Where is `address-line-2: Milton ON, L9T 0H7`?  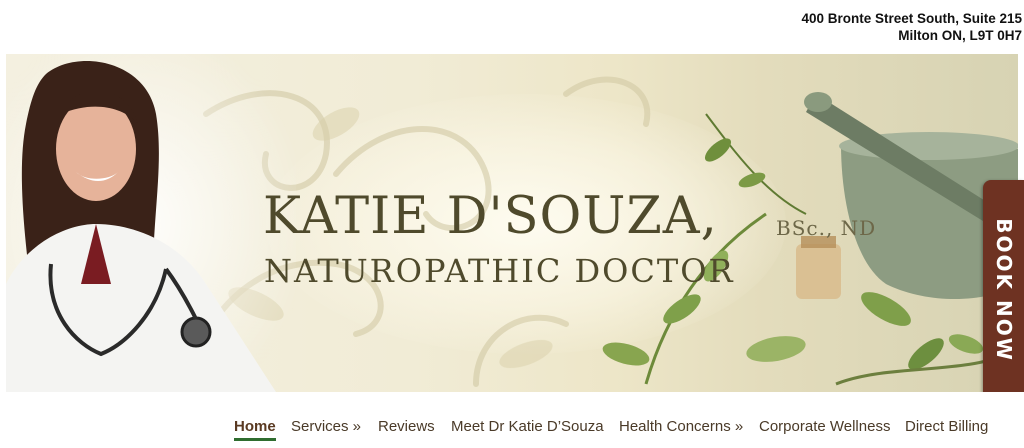 address-line-2: Milton ON, L9T 0H7 is located at coordinates (960, 35).